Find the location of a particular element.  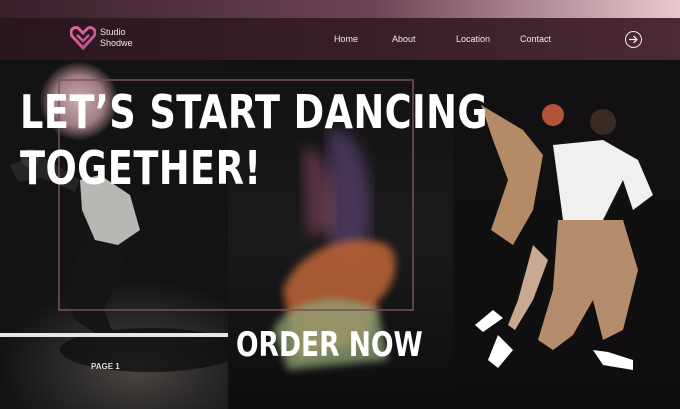

top-gradient-strip is located at coordinates (340, 9).